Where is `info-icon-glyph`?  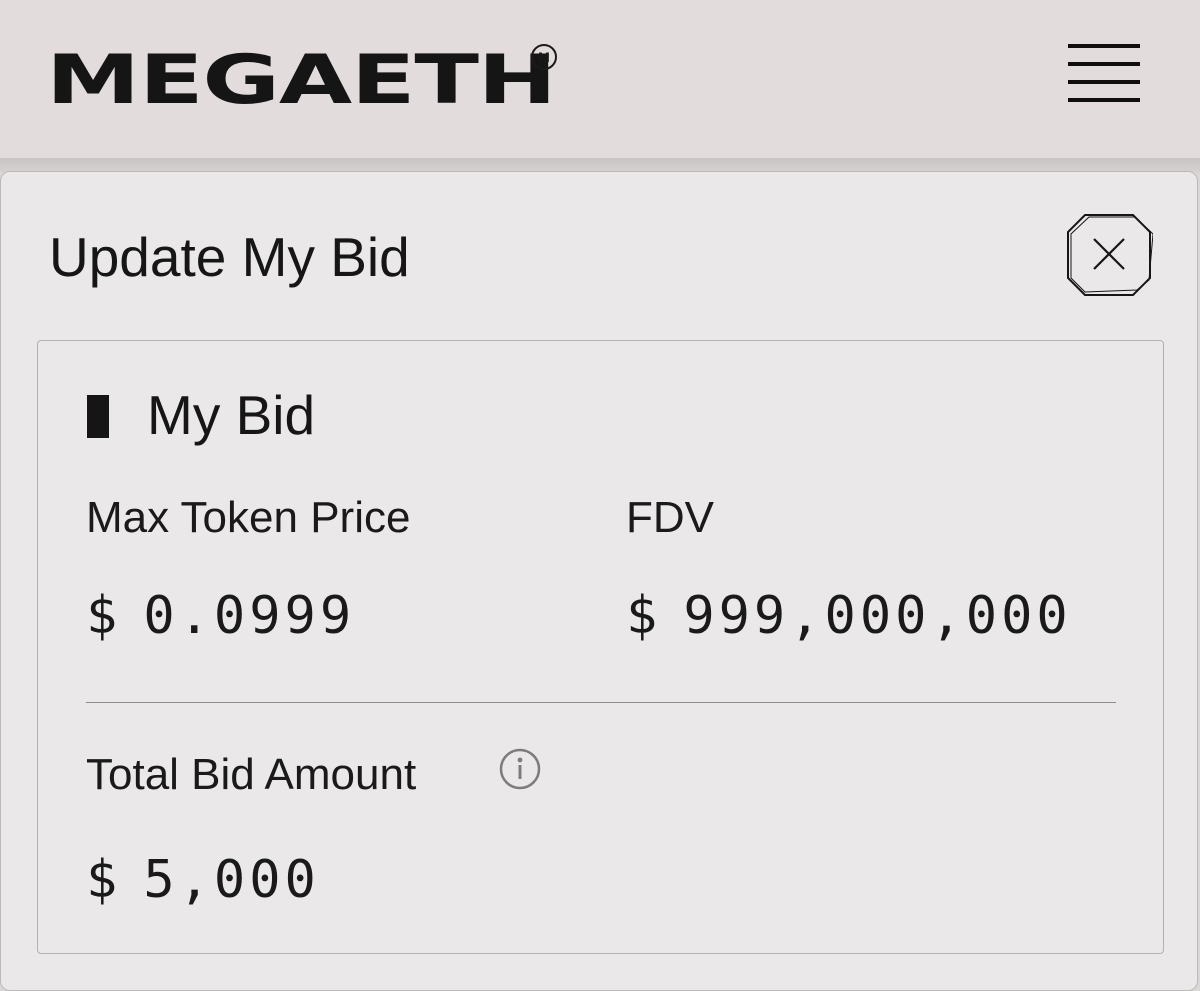 info-icon-glyph is located at coordinates (520, 769).